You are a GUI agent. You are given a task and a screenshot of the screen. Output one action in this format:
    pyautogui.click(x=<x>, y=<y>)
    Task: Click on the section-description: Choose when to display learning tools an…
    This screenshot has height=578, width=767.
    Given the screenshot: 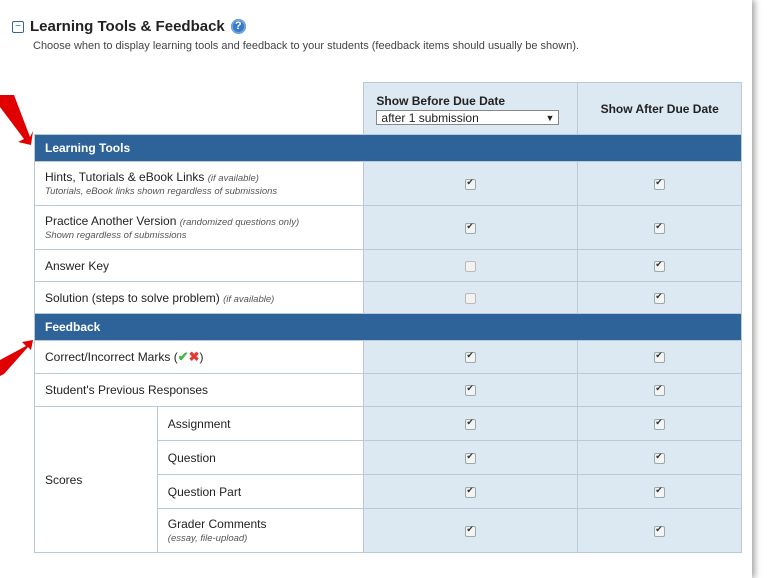 What is the action you would take?
    pyautogui.click(x=306, y=46)
    